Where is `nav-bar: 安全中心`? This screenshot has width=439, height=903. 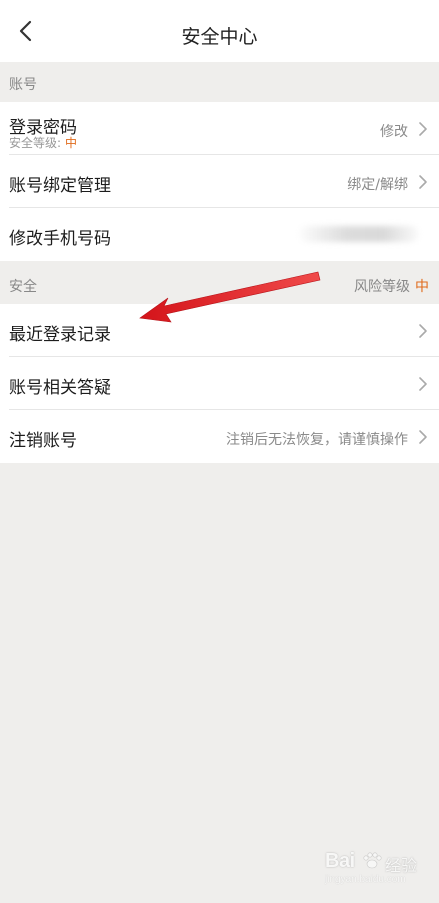
nav-bar: 安全中心 is located at coordinates (219, 31).